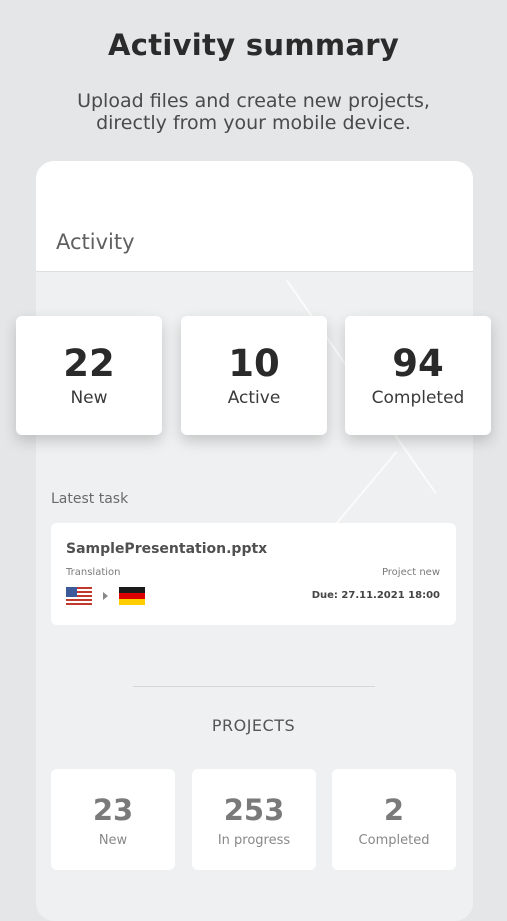 The height and width of the screenshot is (921, 507). I want to click on page-title: Activity summary, so click(253, 45).